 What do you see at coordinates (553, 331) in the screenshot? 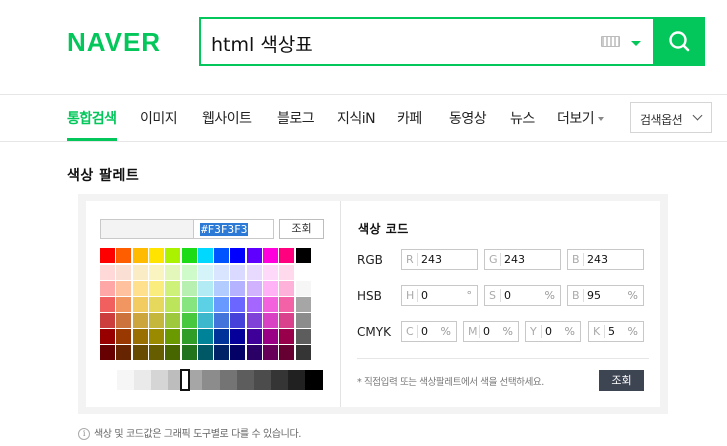
I see `cmyk-y-field: Y 0%` at bounding box center [553, 331].